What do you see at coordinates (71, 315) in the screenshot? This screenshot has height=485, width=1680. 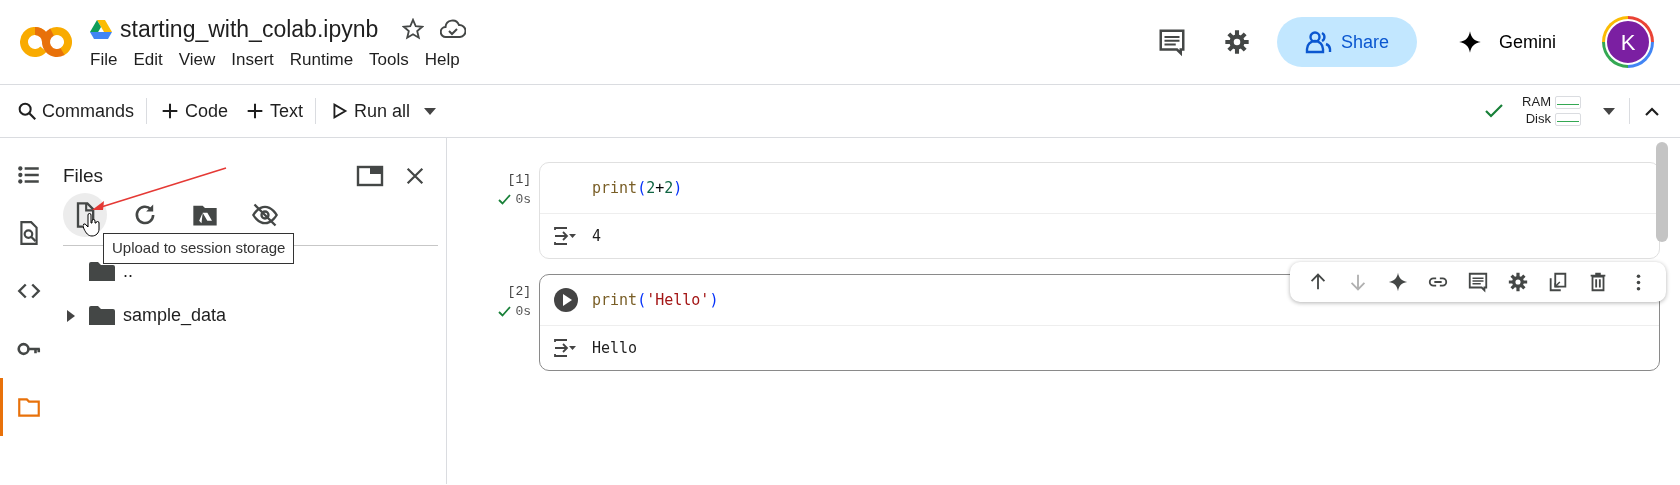 I see `expand-arrow-icon` at bounding box center [71, 315].